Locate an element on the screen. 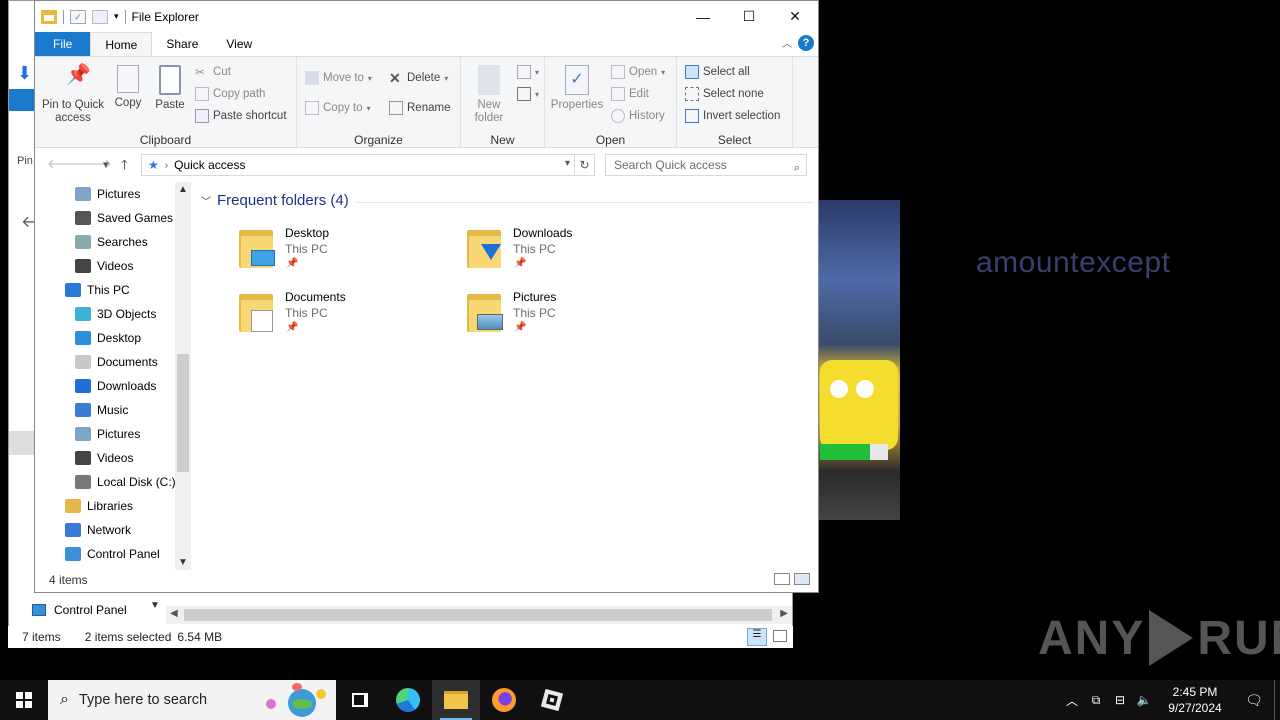 This screenshot has width=1280, height=720. delete-button: ✕ Delete ▾ is located at coordinates (418, 78).